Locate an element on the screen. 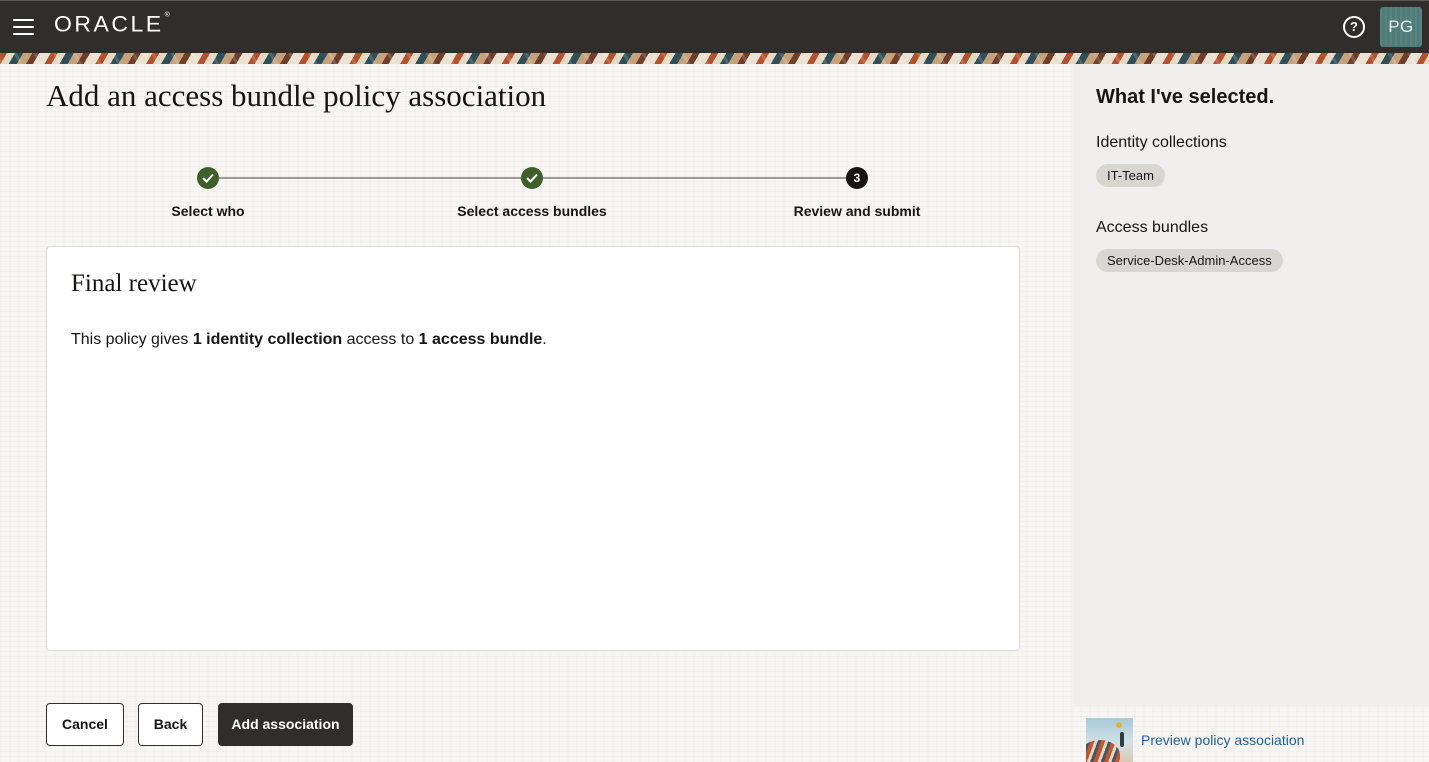  bundle-count: 1 access bundle is located at coordinates (480, 339).